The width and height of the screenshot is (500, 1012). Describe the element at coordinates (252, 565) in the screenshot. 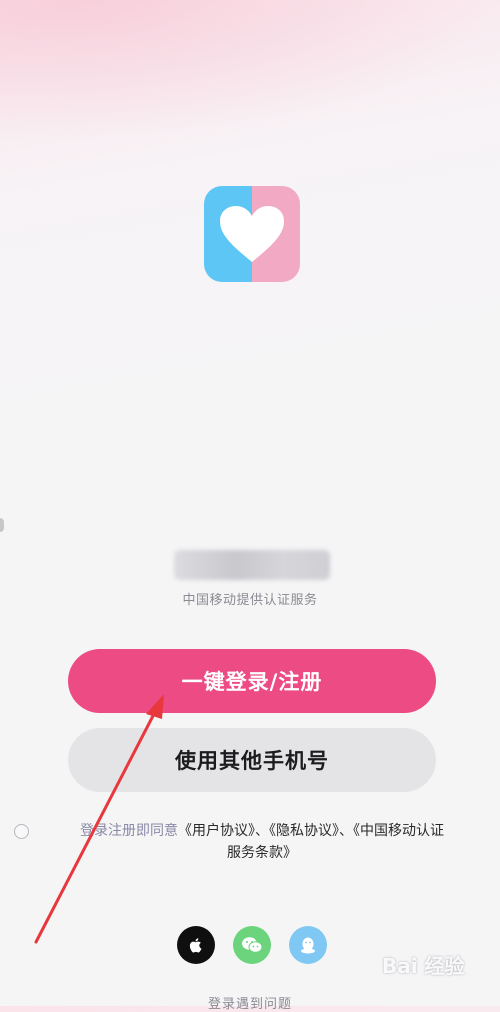

I see `masked-phone-number` at that location.